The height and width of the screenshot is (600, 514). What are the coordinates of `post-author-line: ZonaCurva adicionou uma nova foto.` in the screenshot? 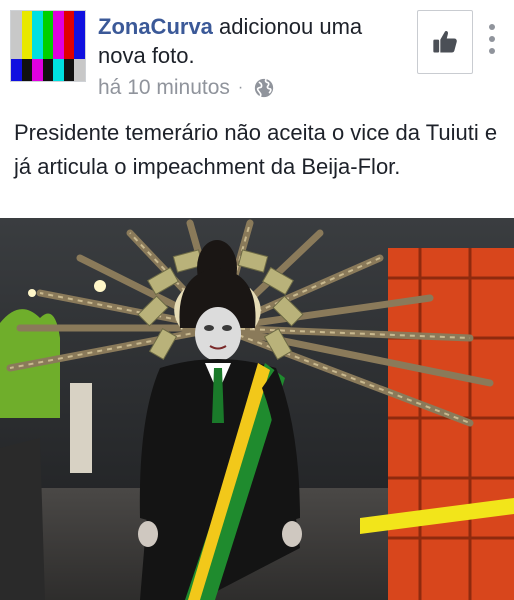 It's located at (248, 41).